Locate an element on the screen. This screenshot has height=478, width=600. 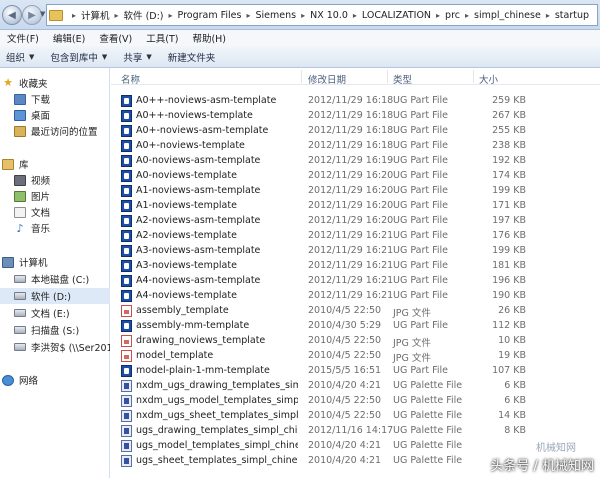
column-size: 大小 is located at coordinates (488, 79).